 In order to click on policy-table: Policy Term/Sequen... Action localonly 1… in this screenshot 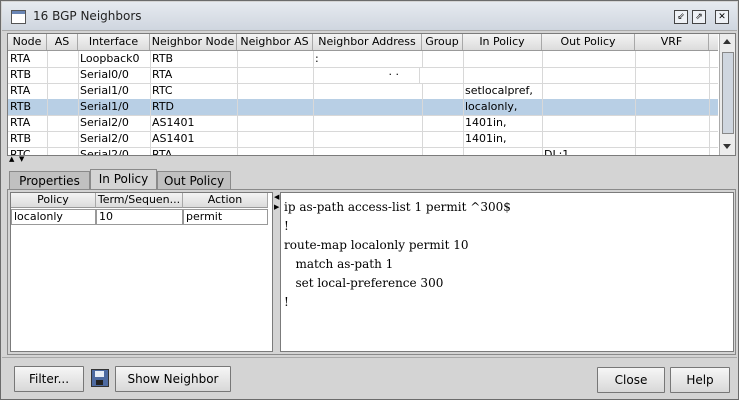, I will do `click(141, 272)`.